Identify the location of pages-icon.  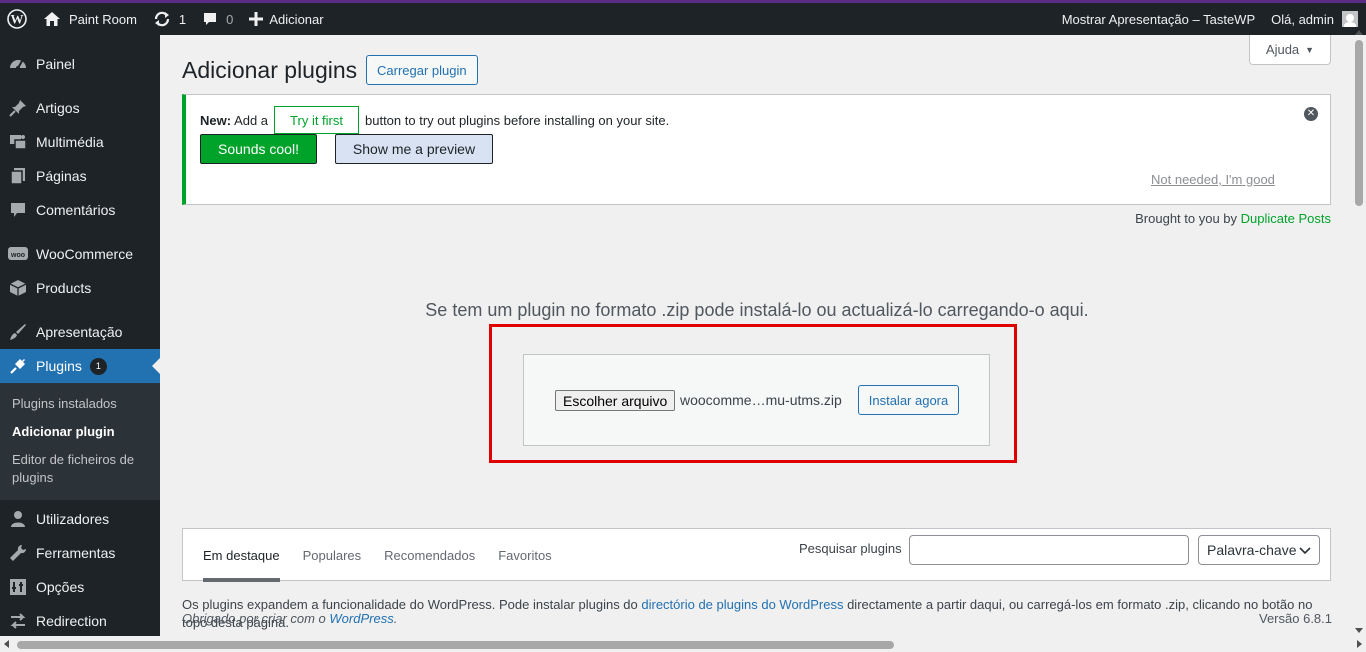
(18, 176).